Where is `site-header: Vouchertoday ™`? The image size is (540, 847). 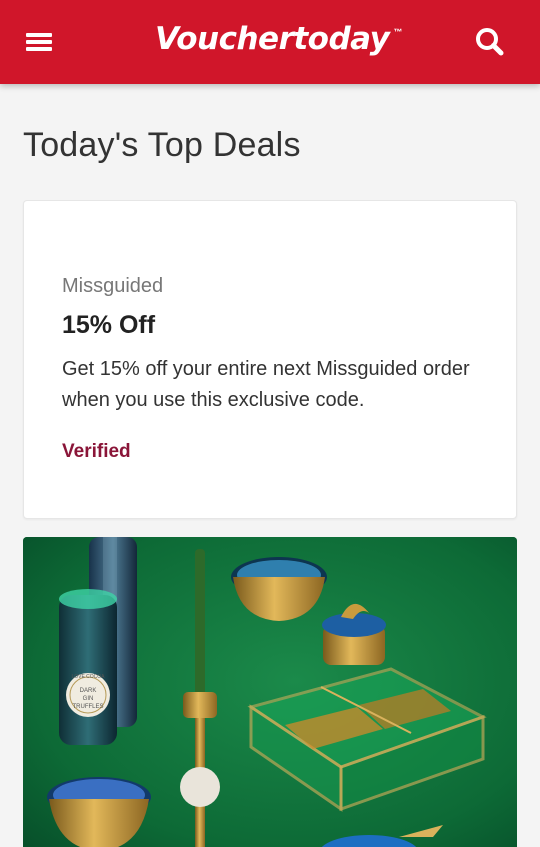
site-header: Vouchertoday ™ is located at coordinates (270, 42).